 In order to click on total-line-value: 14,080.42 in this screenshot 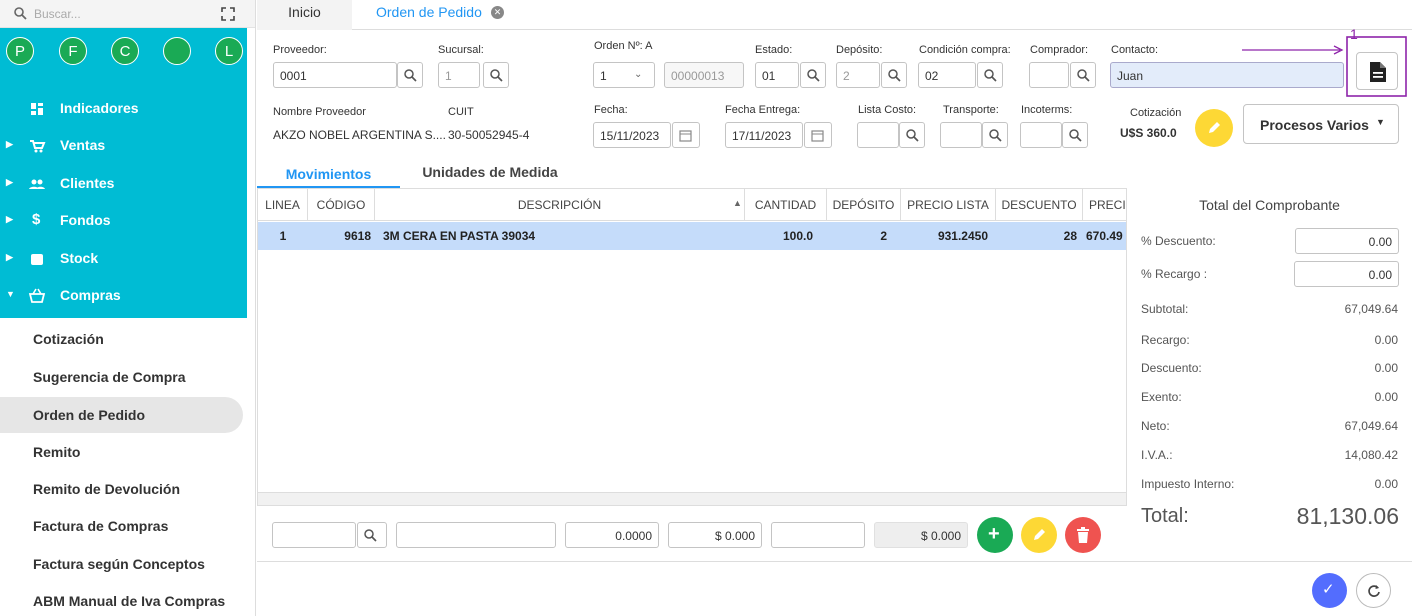, I will do `click(1371, 455)`.